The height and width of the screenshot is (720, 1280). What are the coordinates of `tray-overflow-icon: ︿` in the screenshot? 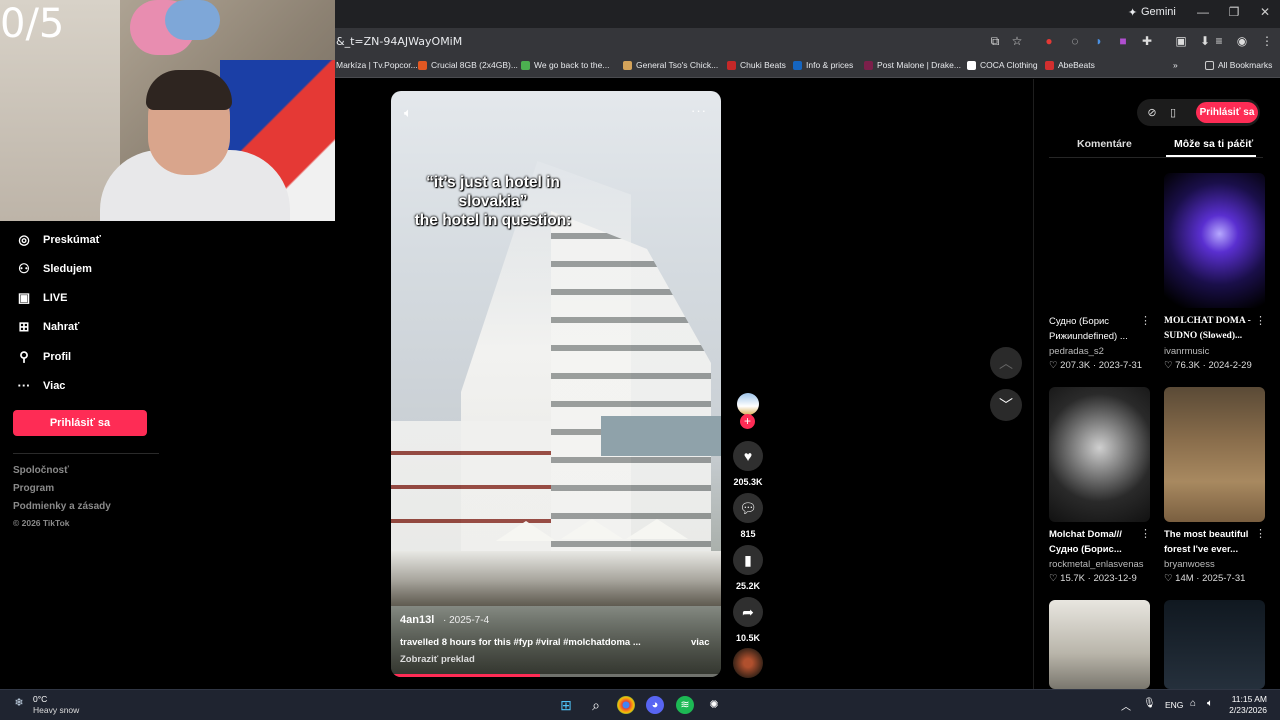 It's located at (1126, 705).